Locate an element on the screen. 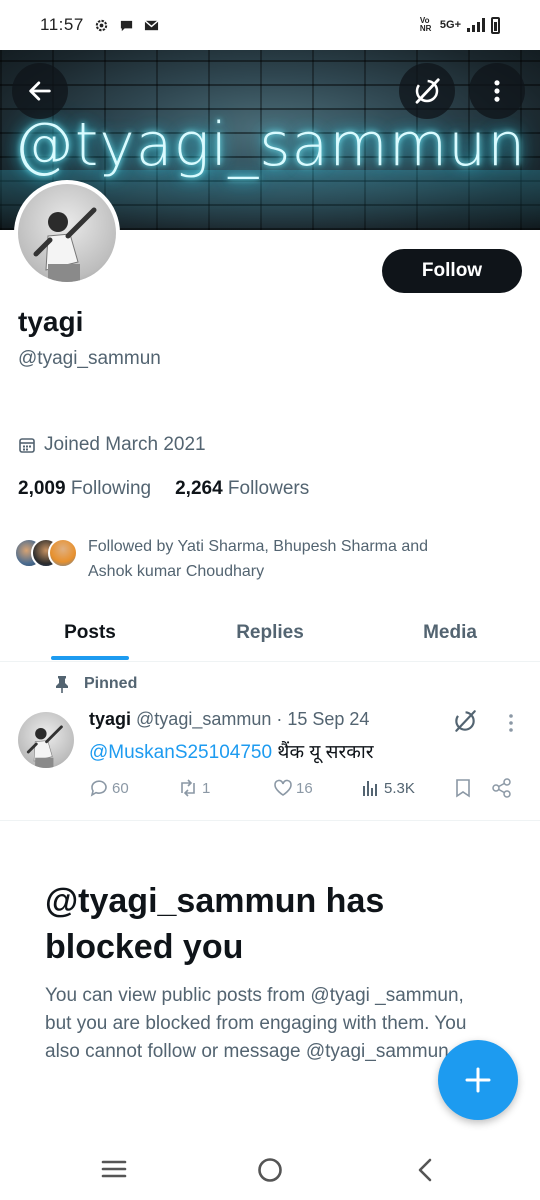  pin-icon is located at coordinates (62, 684).